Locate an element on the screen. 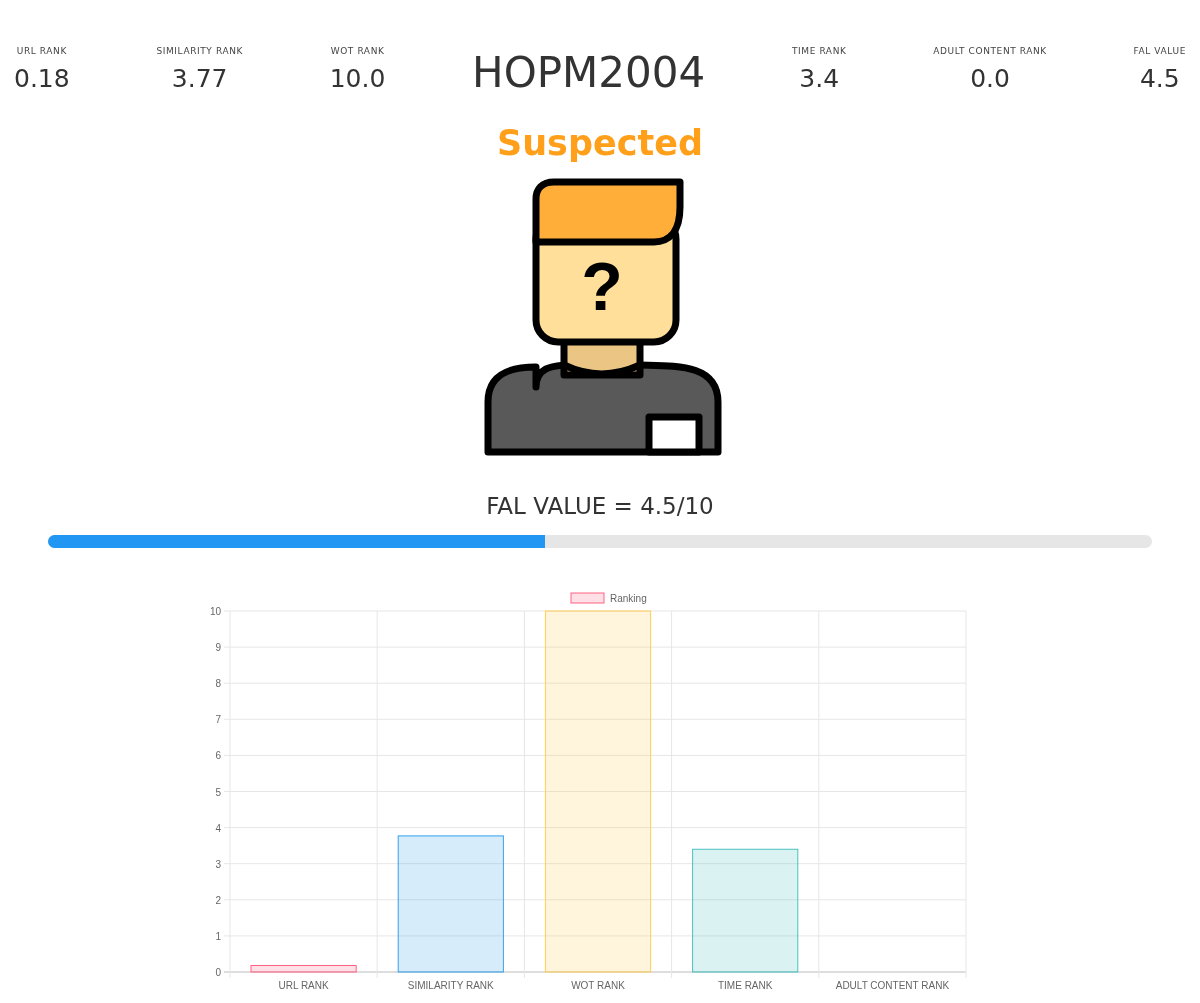 The image size is (1200, 1003). stat-label: ADULT CONTENT RANK is located at coordinates (990, 51).